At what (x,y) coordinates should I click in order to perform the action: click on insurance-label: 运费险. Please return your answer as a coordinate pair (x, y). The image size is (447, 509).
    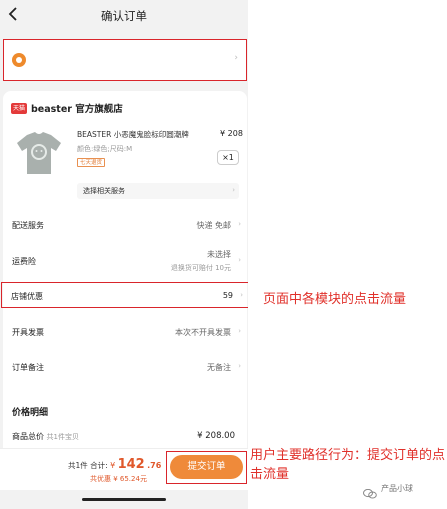
    Looking at the image, I should click on (24, 261).